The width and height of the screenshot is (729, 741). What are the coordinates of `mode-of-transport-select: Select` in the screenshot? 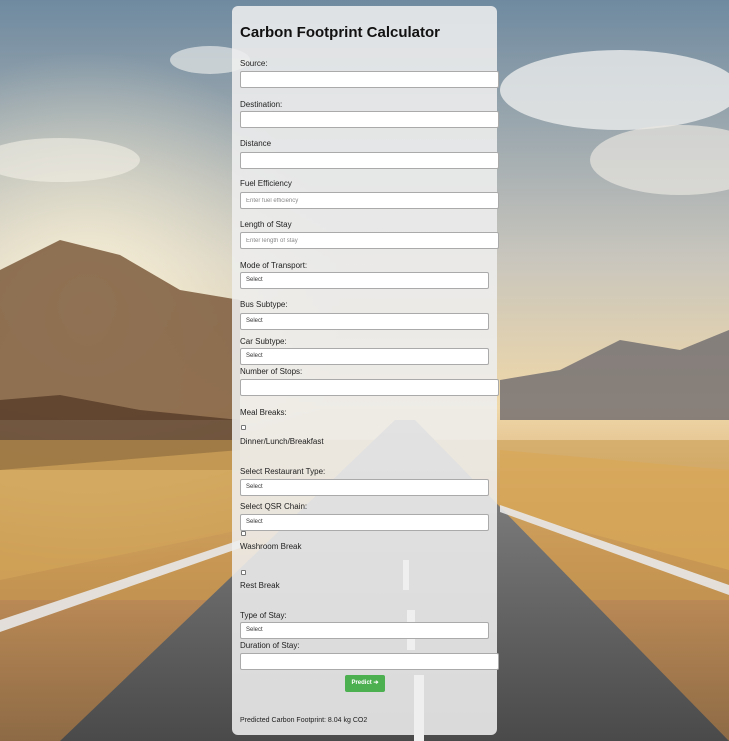 It's located at (364, 280).